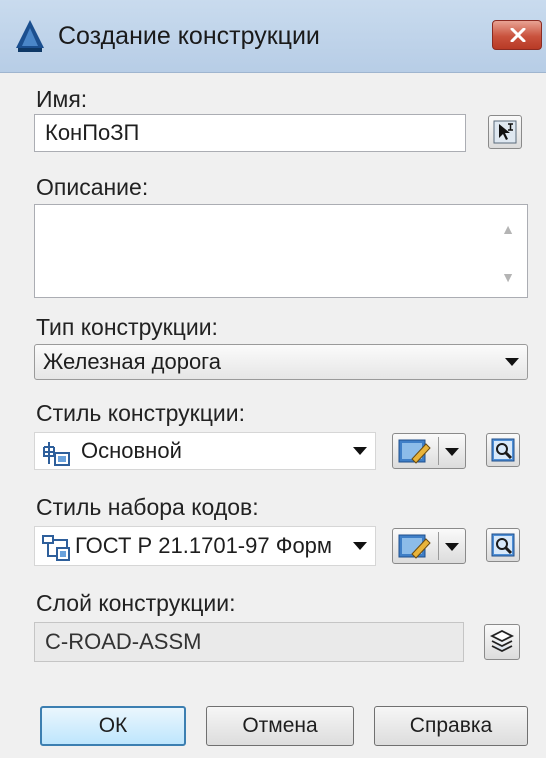  I want to click on close-icon, so click(518, 35).